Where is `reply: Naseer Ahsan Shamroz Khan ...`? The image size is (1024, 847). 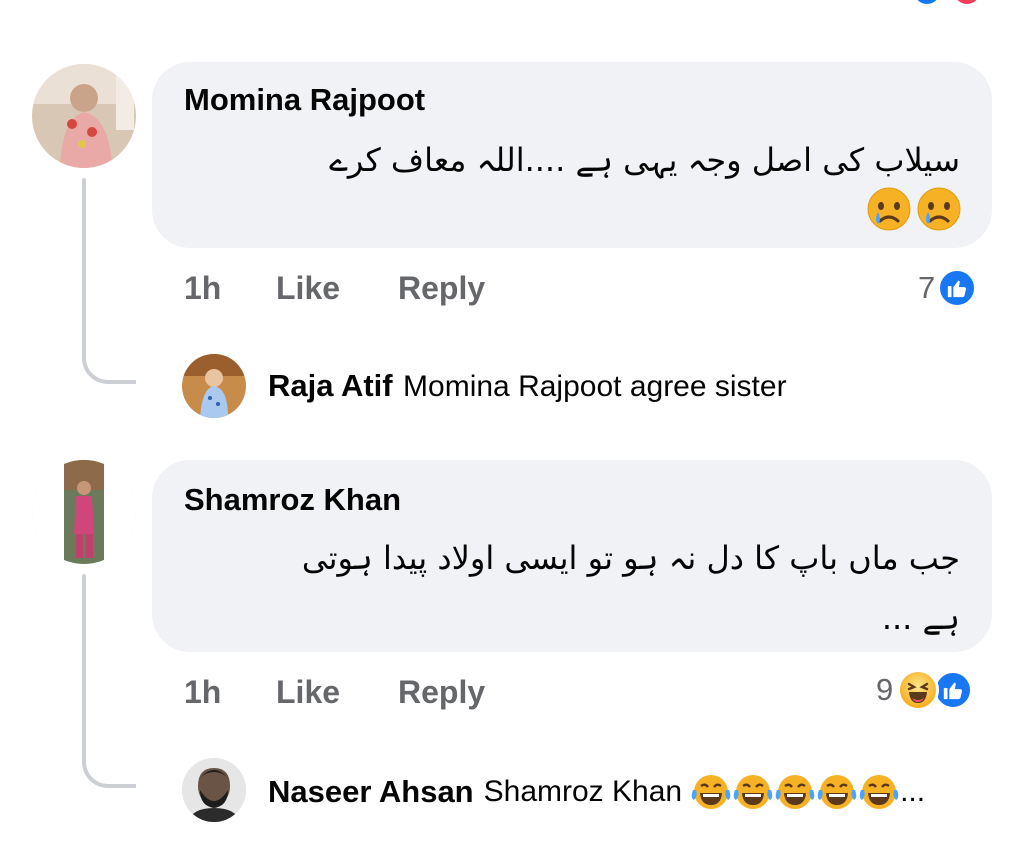
reply: Naseer Ahsan Shamroz Khan ... is located at coordinates (596, 792).